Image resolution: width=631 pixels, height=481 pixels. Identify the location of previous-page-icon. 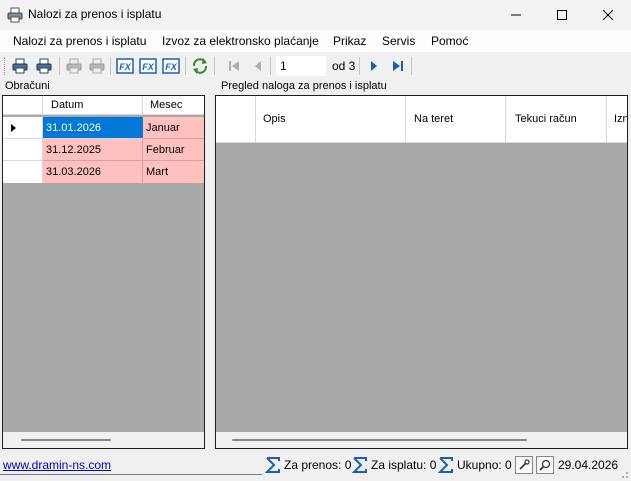
(258, 66).